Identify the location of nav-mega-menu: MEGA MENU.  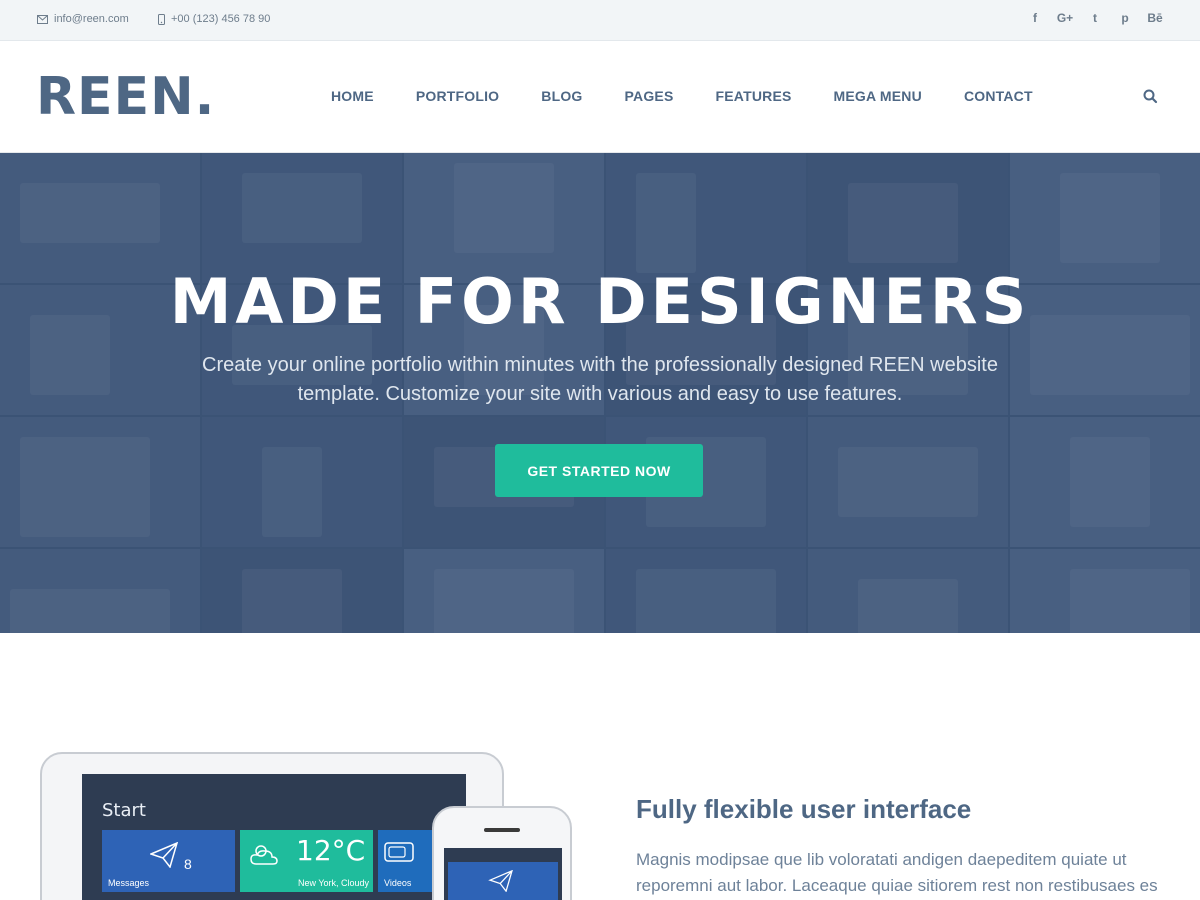
(878, 96).